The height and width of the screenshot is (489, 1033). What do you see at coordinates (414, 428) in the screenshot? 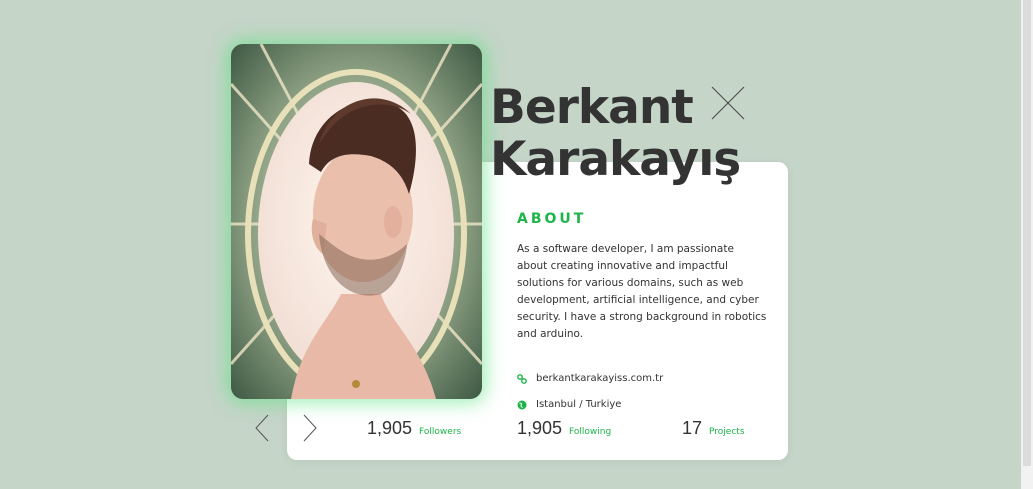
I see `stat-followers: 1,905 Followers` at bounding box center [414, 428].